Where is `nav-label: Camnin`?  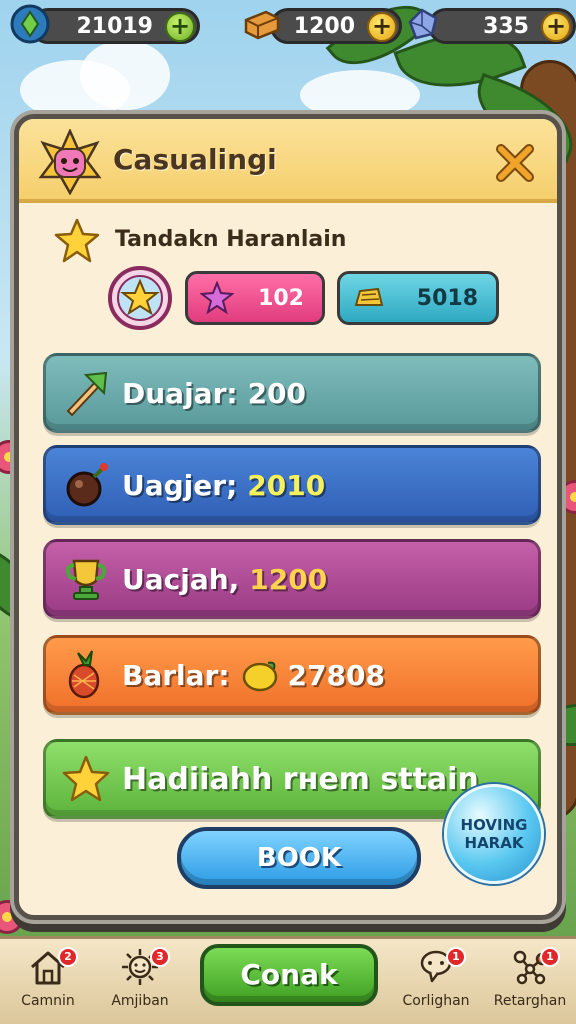 nav-label: Camnin is located at coordinates (48, 1001).